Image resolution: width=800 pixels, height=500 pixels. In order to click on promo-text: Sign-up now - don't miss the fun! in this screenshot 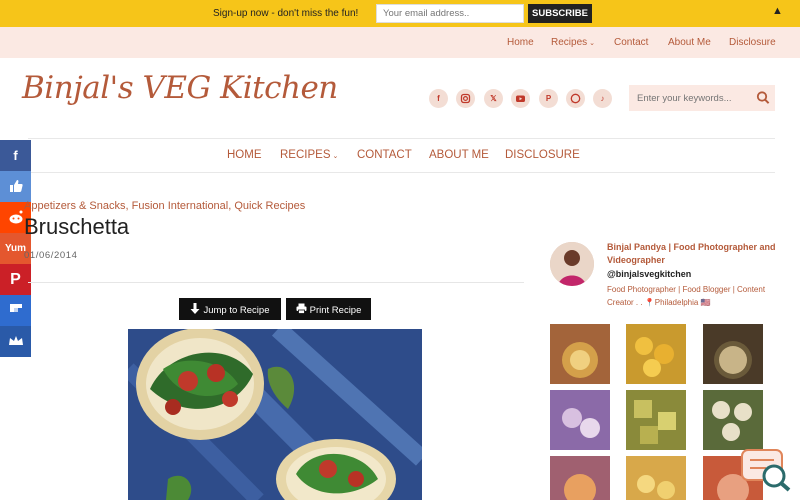, I will do `click(286, 13)`.